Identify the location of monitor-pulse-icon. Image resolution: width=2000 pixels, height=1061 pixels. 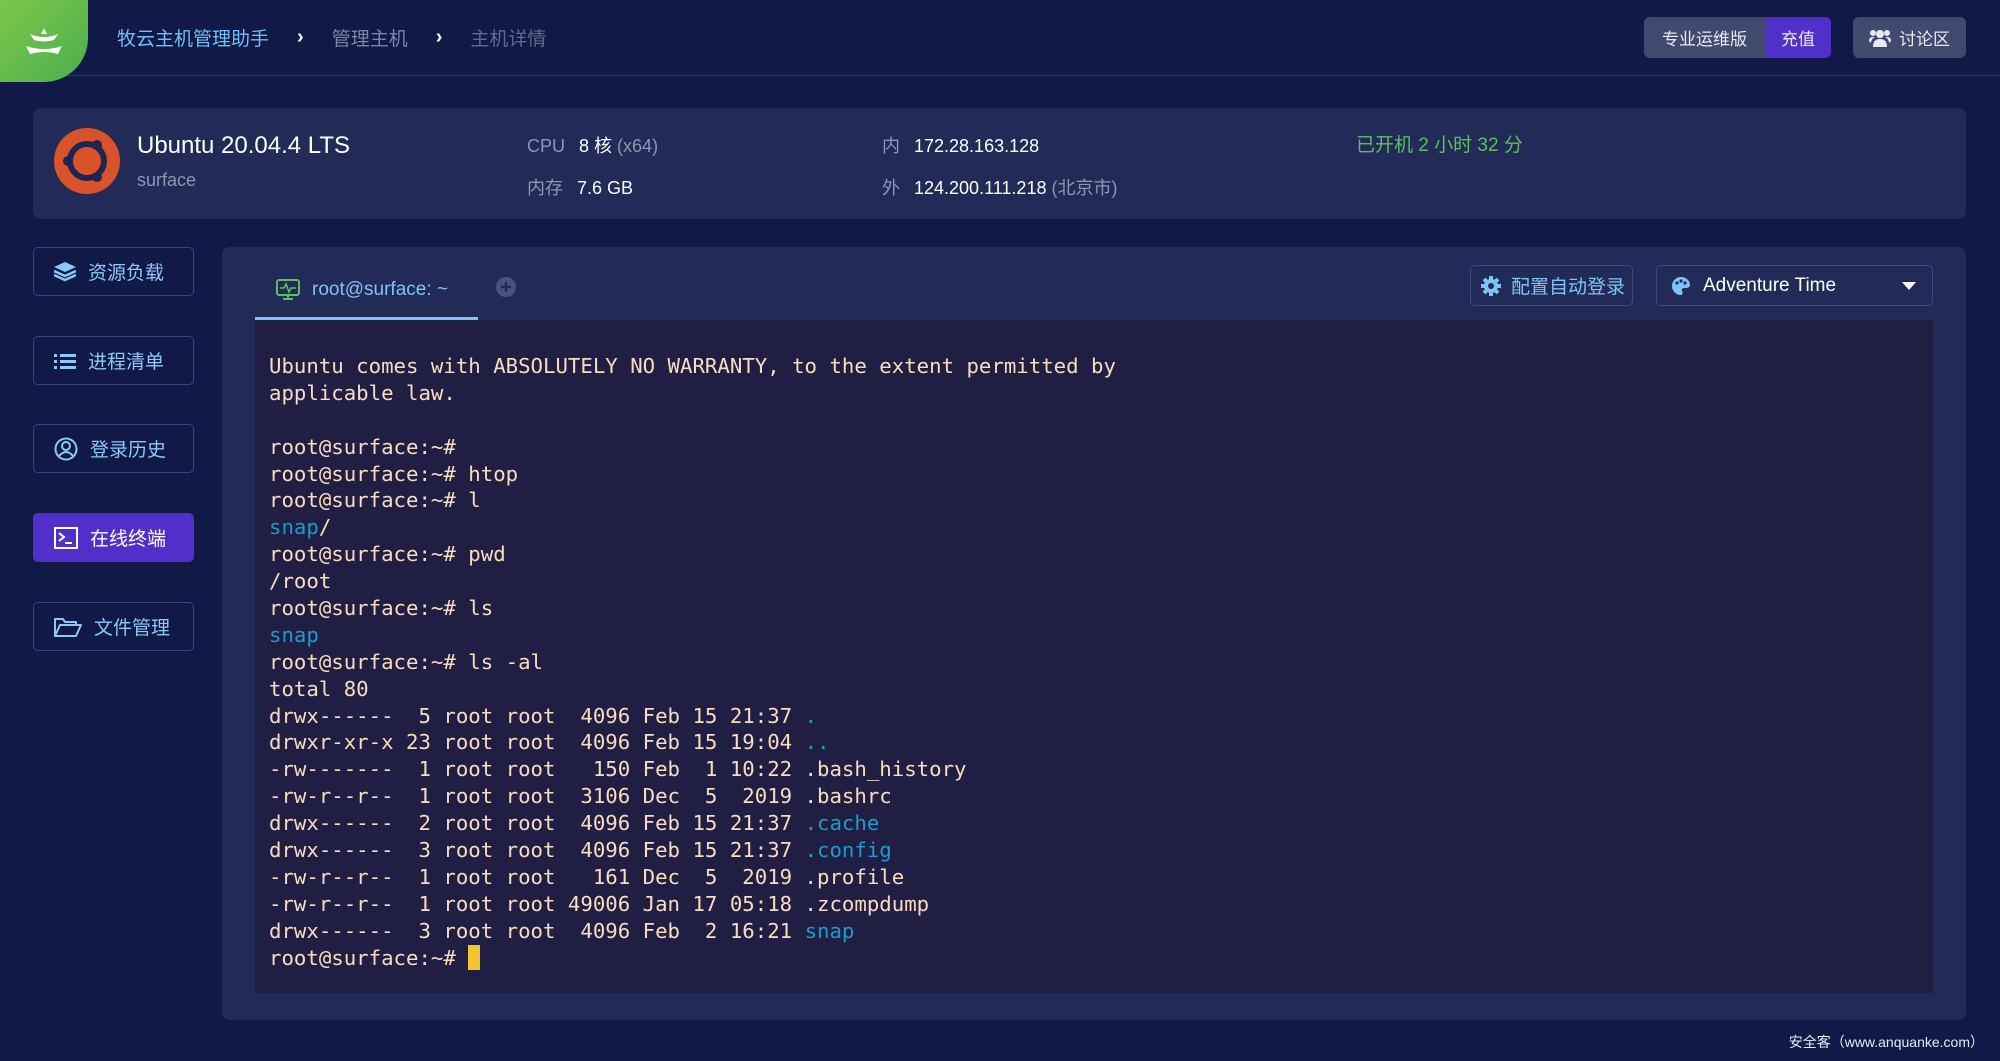
(288, 289).